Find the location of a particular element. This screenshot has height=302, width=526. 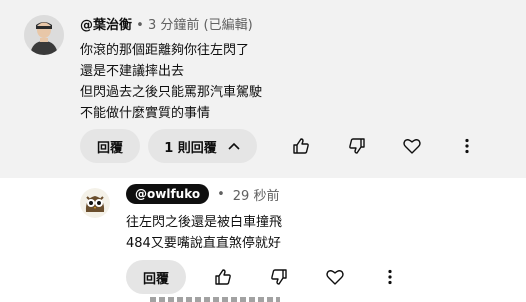

next-comment-cutoff is located at coordinates (215, 299).